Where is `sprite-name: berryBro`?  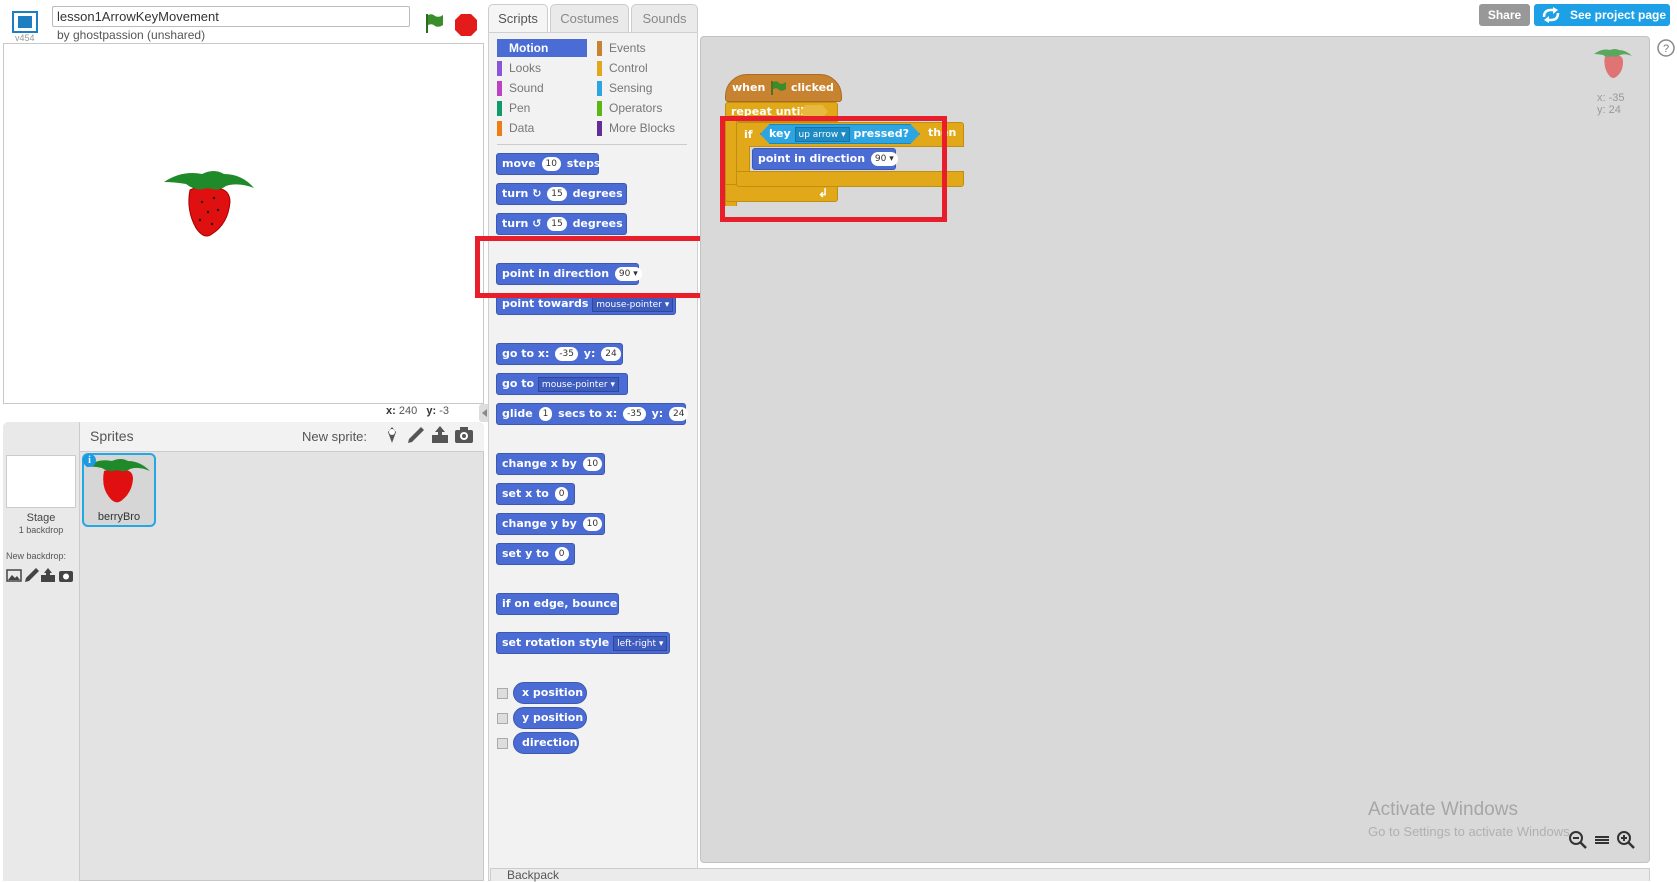
sprite-name: berryBro is located at coordinates (119, 517).